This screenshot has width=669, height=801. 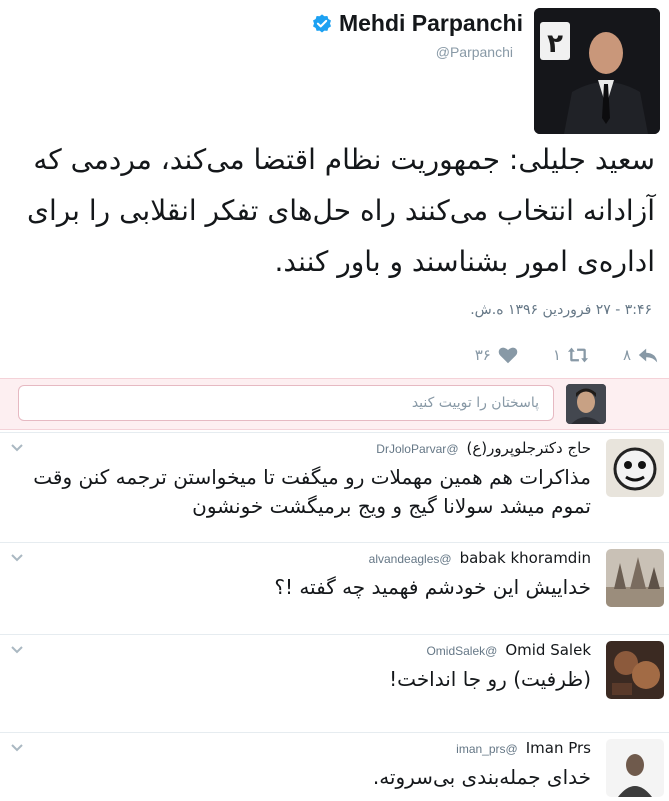 What do you see at coordinates (482, 355) in the screenshot?
I see `like-count: ۳۶` at bounding box center [482, 355].